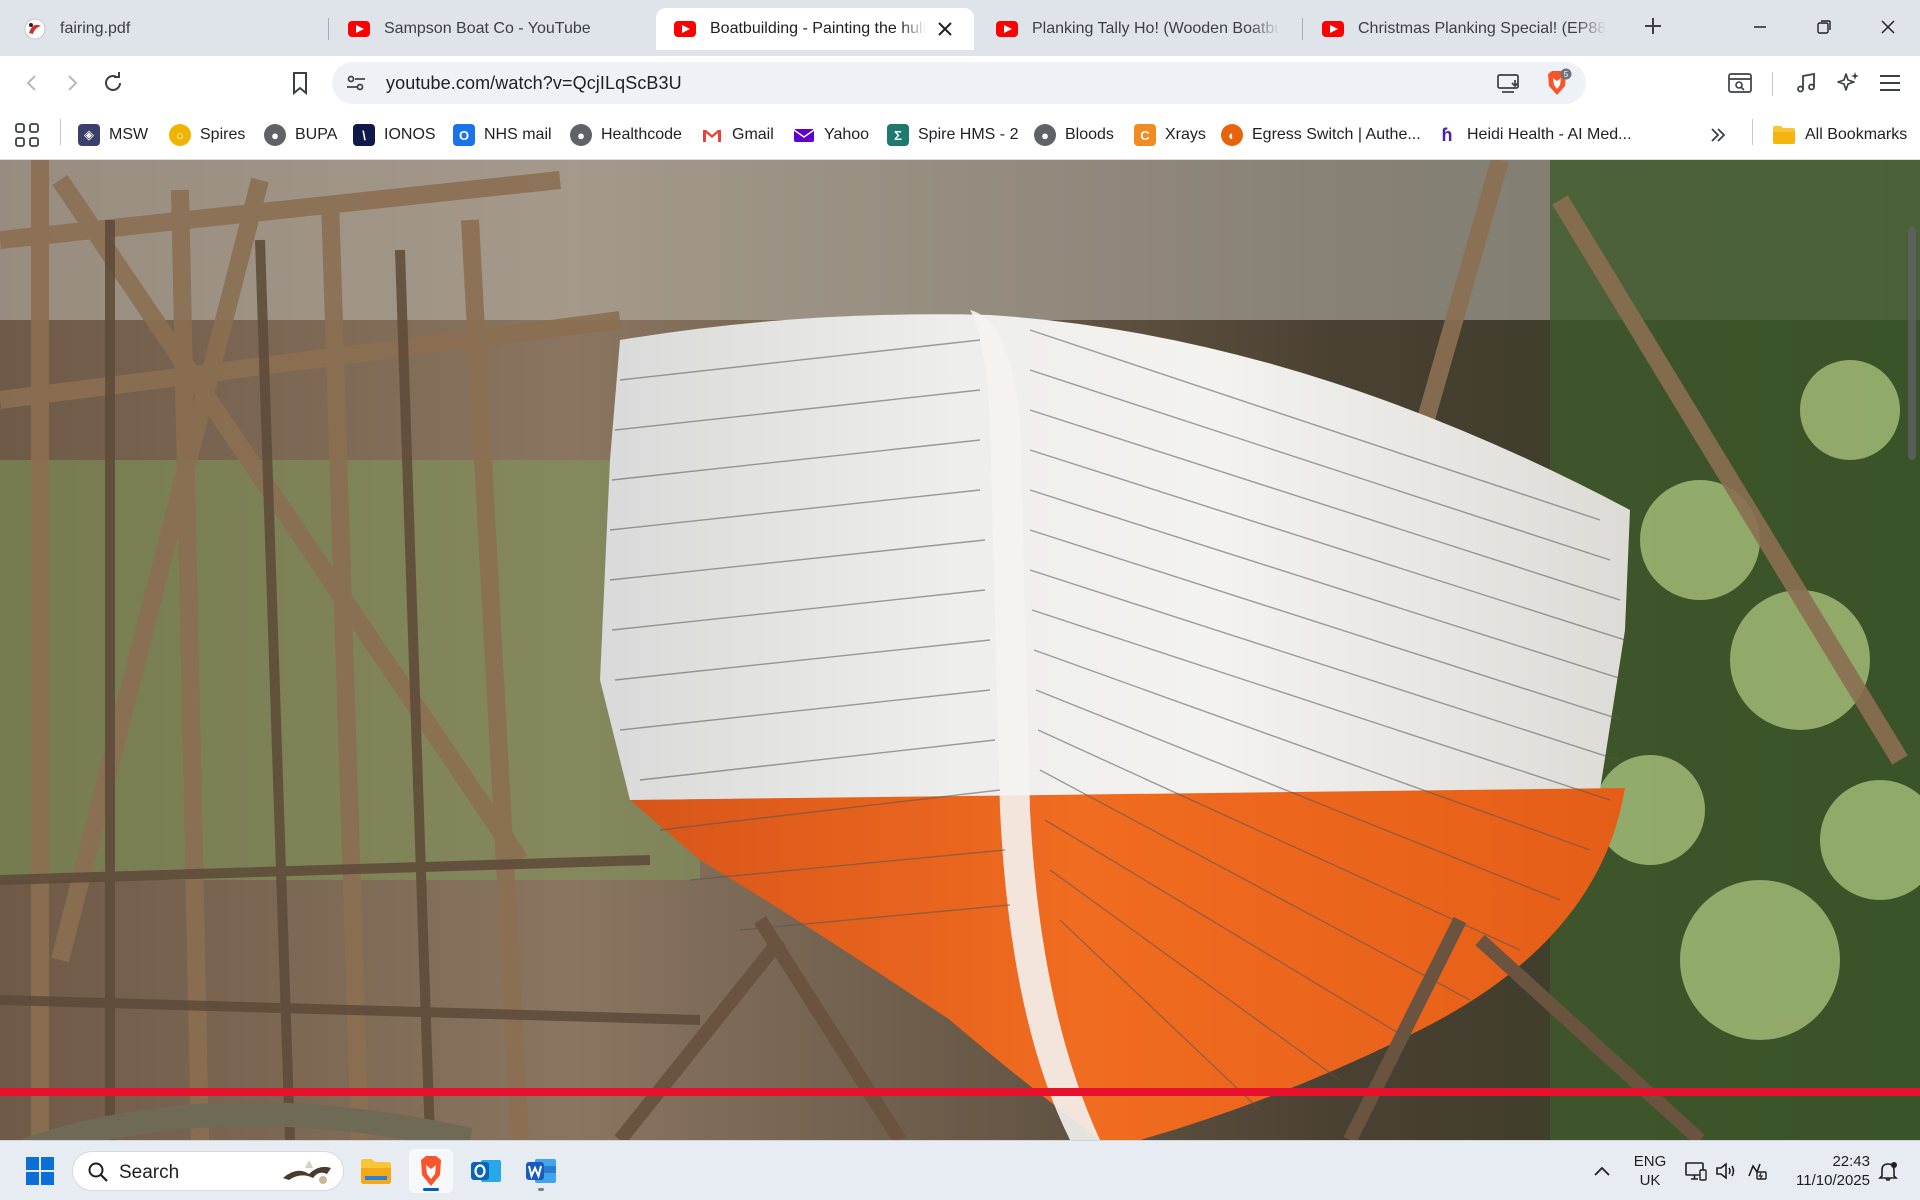 The width and height of the screenshot is (1920, 1200). I want to click on bookmark-label: Spire HMS - 2, so click(968, 134).